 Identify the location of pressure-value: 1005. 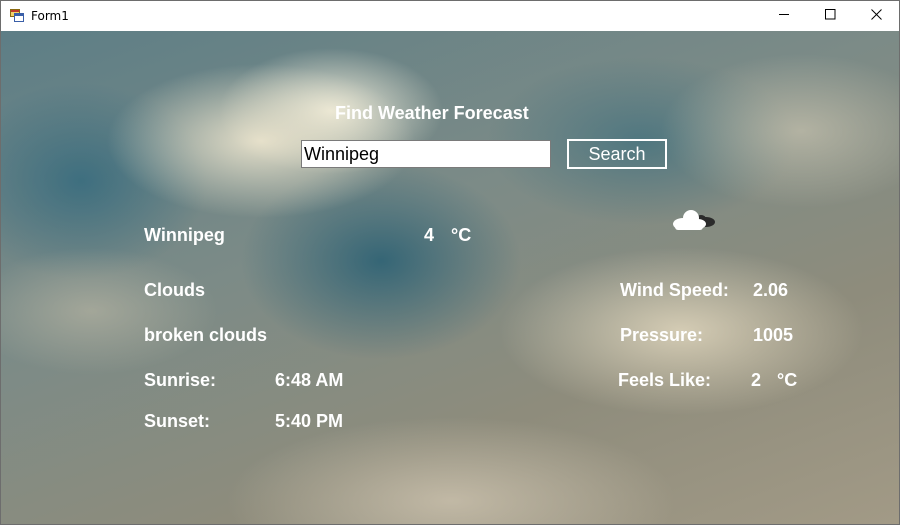
(773, 335).